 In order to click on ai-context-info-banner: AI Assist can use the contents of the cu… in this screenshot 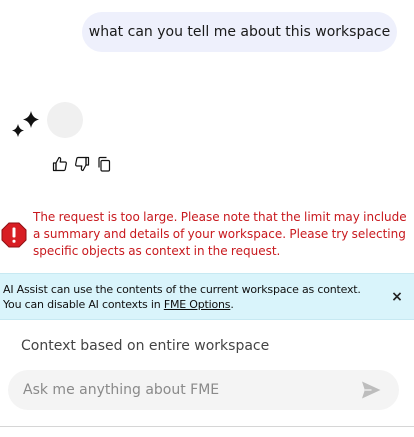, I will do `click(207, 296)`.